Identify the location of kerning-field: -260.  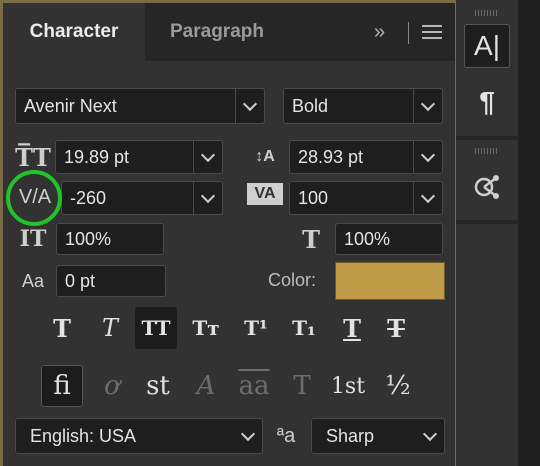
(142, 198).